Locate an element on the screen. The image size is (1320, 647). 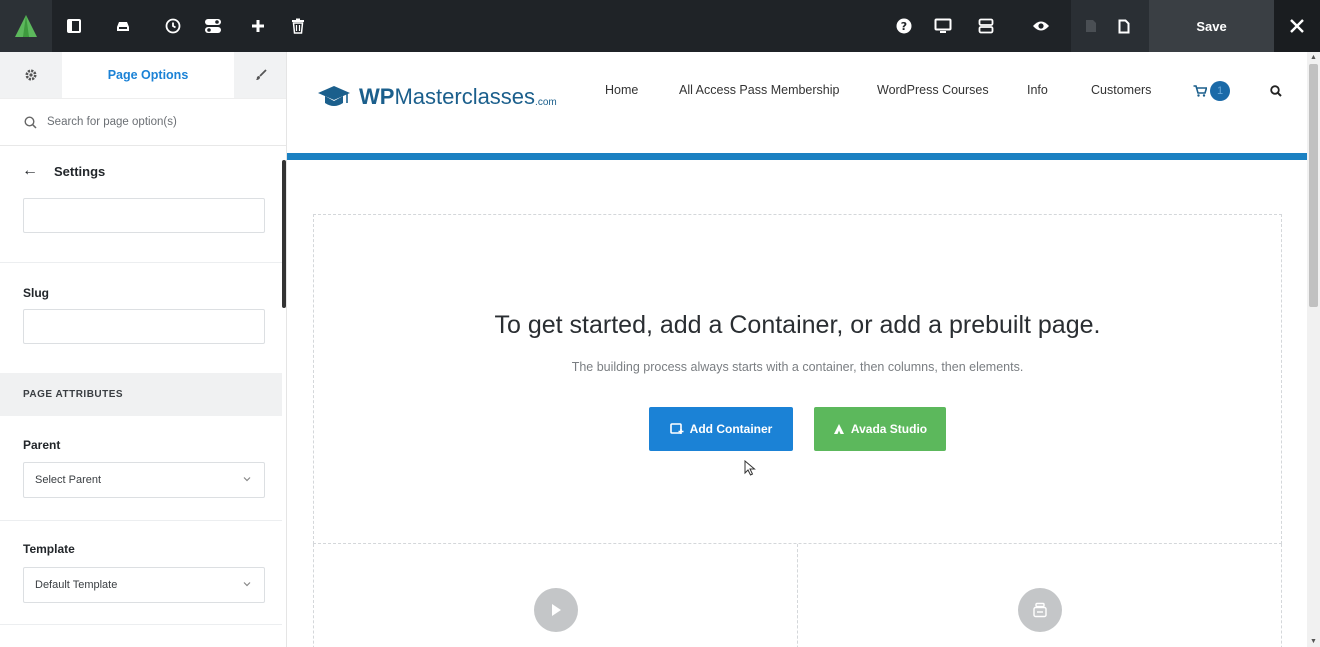
nav-wordpress-courses: WordPress Courses is located at coordinates (933, 90).